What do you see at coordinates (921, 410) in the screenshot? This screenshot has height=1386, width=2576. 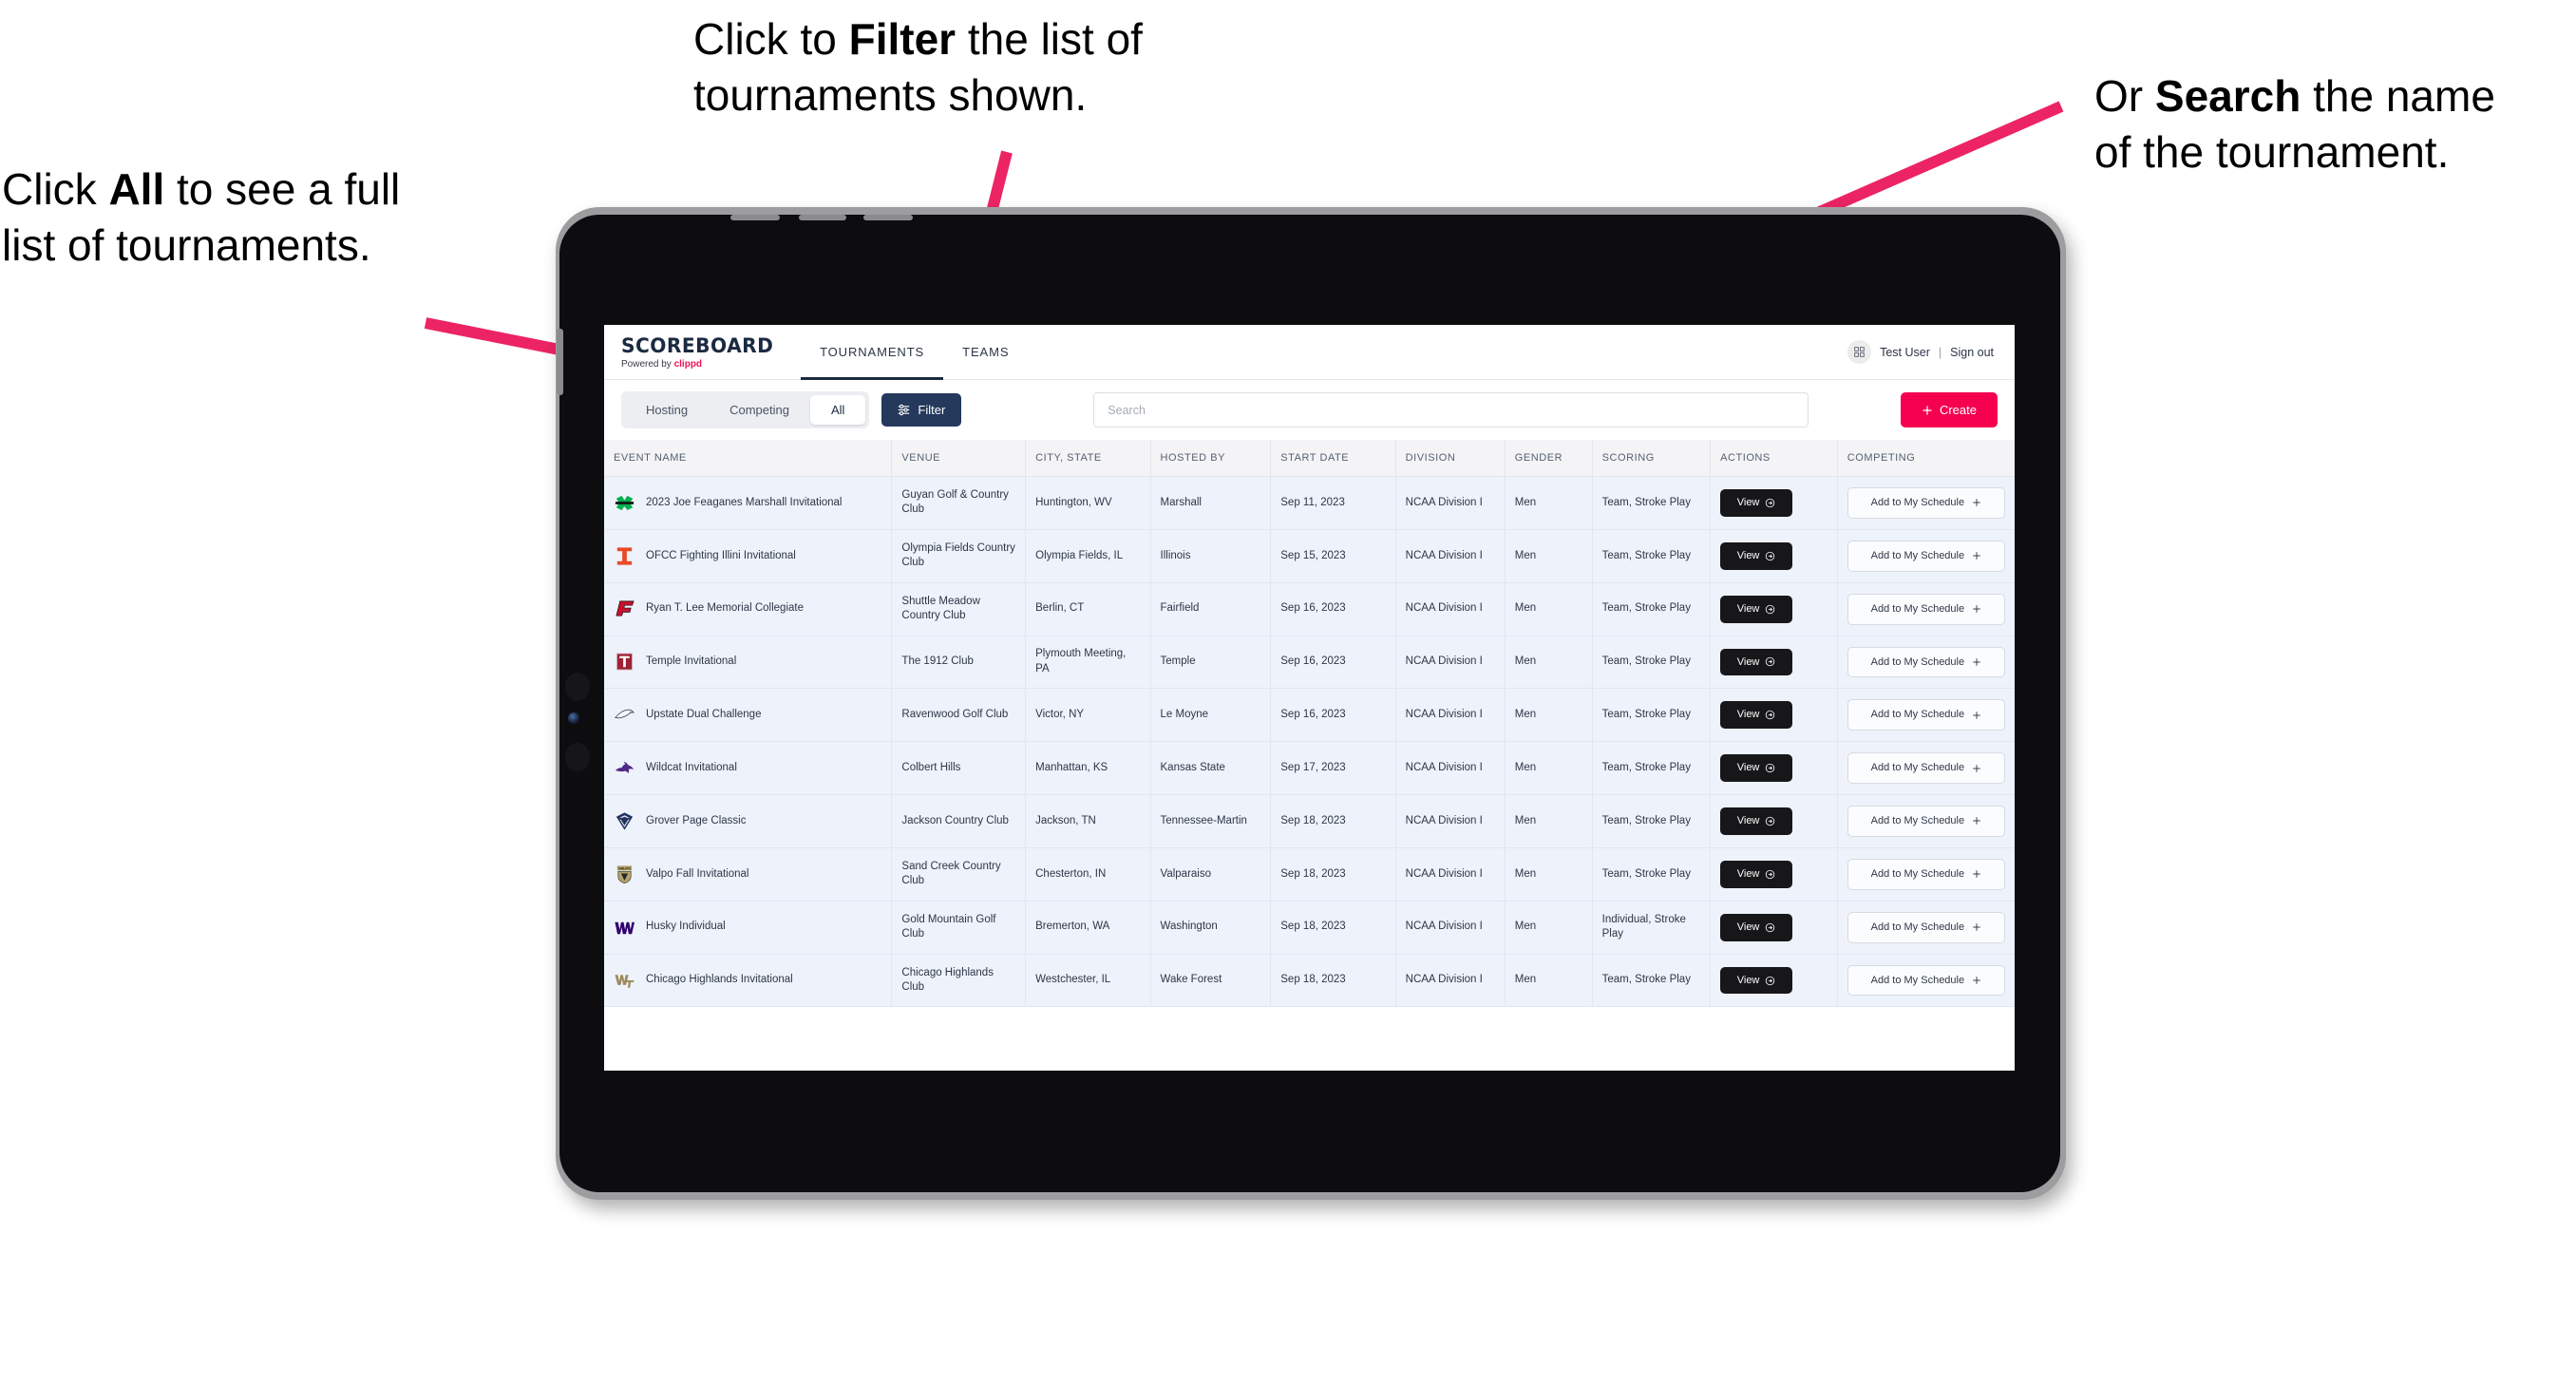 I see `filter-button: Filter` at bounding box center [921, 410].